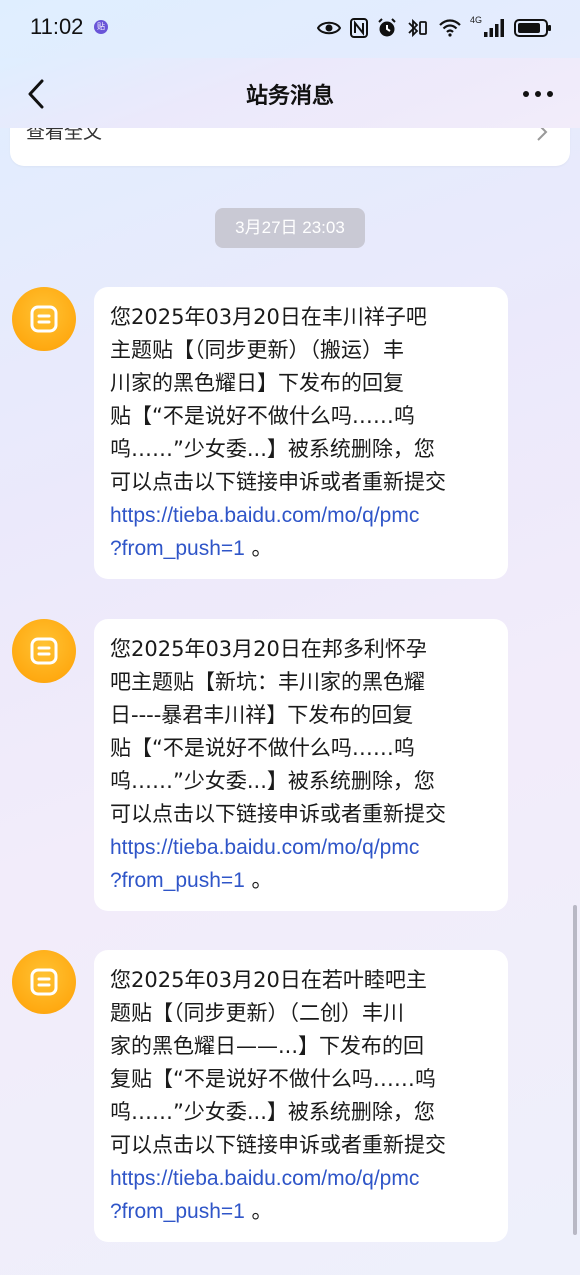 This screenshot has height=1275, width=580. Describe the element at coordinates (494, 28) in the screenshot. I see `signal-icon` at that location.